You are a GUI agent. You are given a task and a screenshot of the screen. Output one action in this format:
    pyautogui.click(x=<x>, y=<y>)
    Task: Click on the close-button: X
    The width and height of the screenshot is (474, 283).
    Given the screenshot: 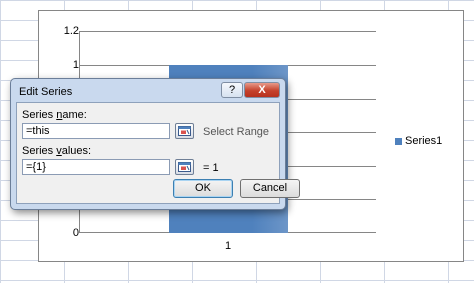 What is the action you would take?
    pyautogui.click(x=262, y=90)
    